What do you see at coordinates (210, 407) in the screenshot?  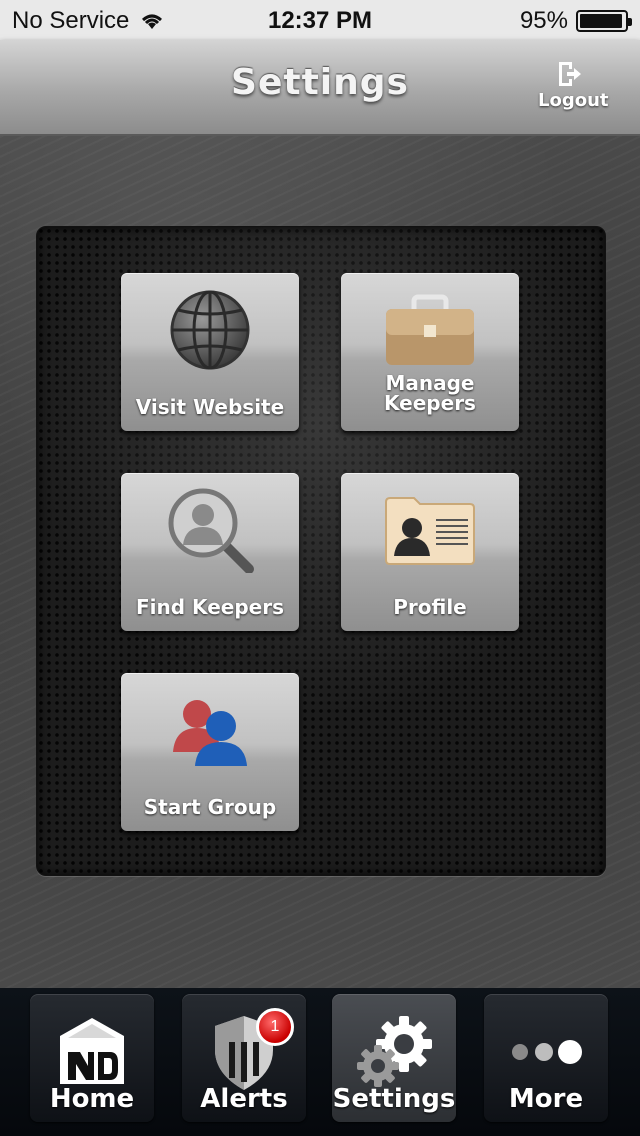 I see `visit-website-label: Visit Website` at bounding box center [210, 407].